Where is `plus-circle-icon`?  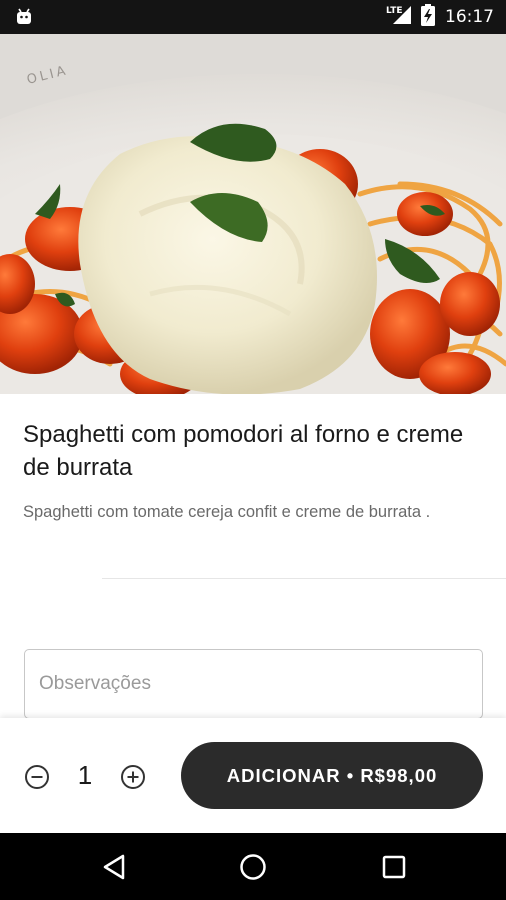 plus-circle-icon is located at coordinates (133, 777).